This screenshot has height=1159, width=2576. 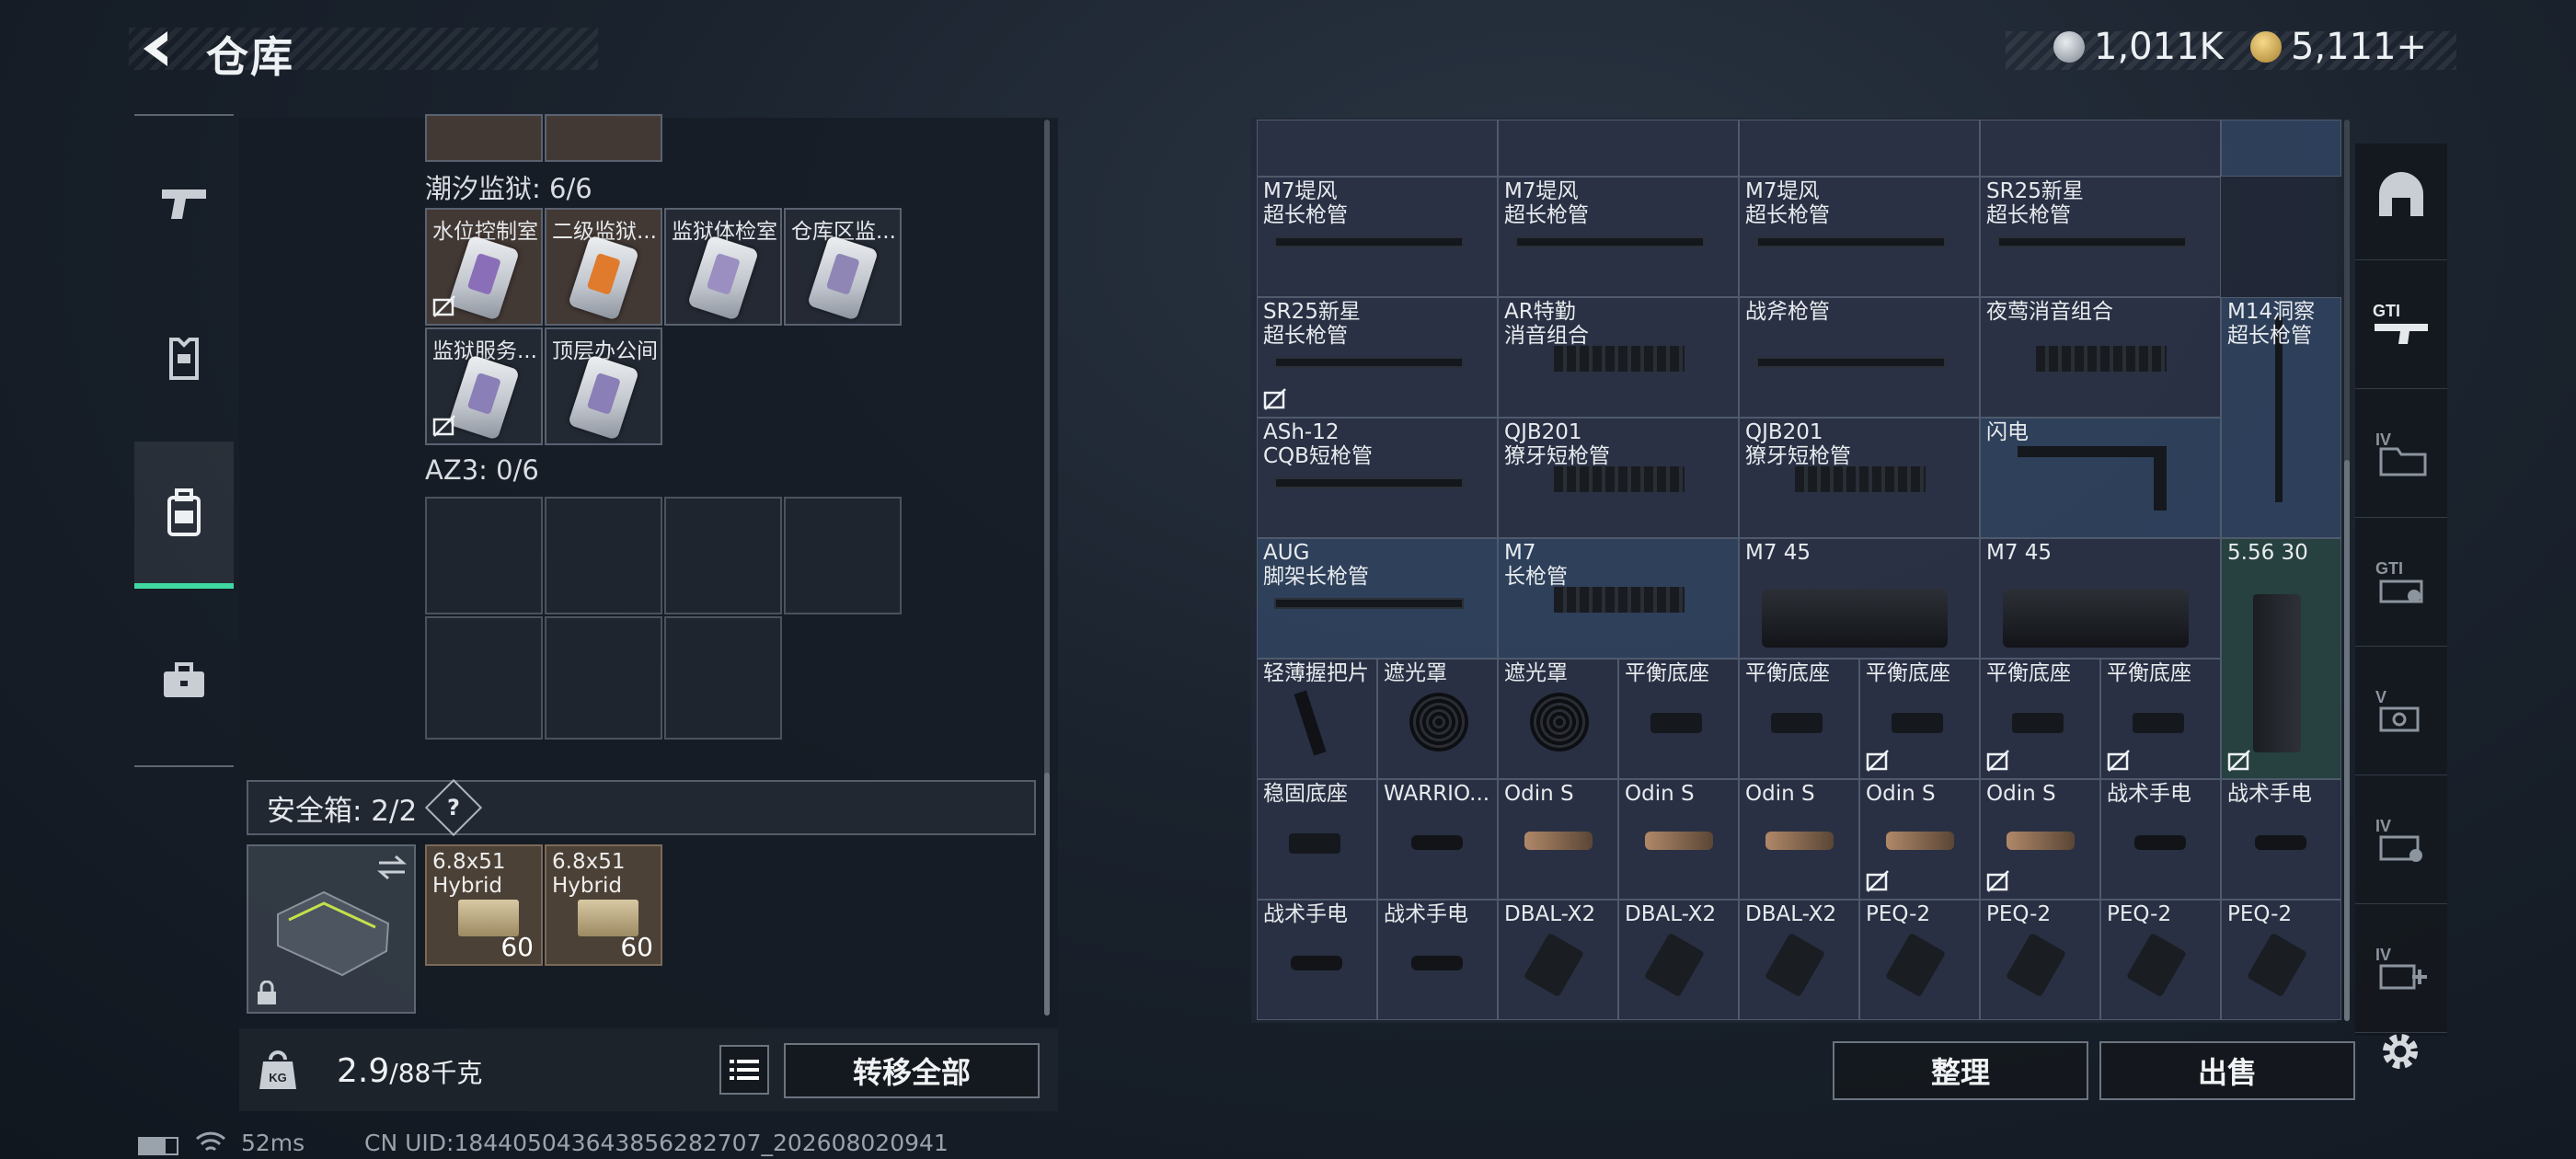 I want to click on help-button: ?, so click(x=454, y=807).